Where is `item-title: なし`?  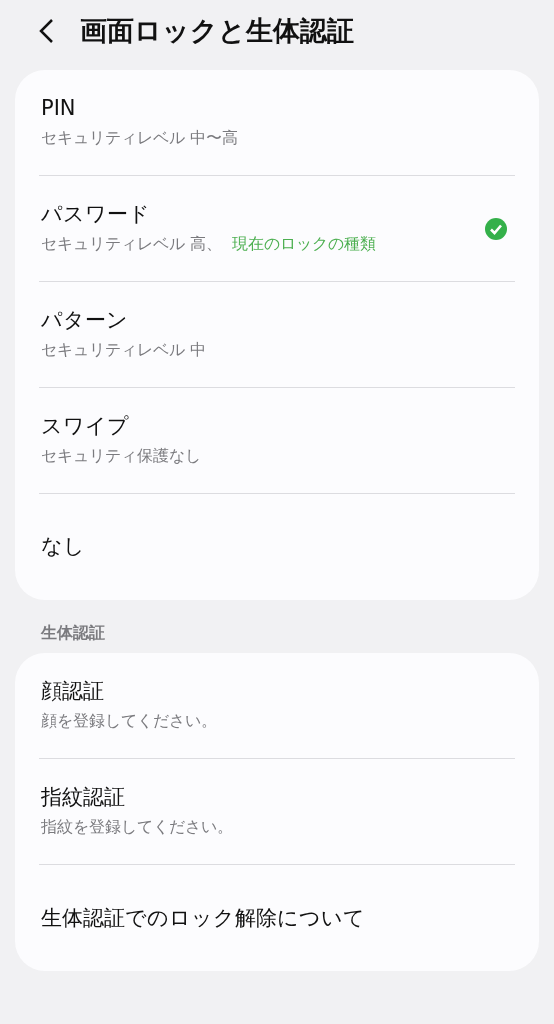 item-title: なし is located at coordinates (63, 547).